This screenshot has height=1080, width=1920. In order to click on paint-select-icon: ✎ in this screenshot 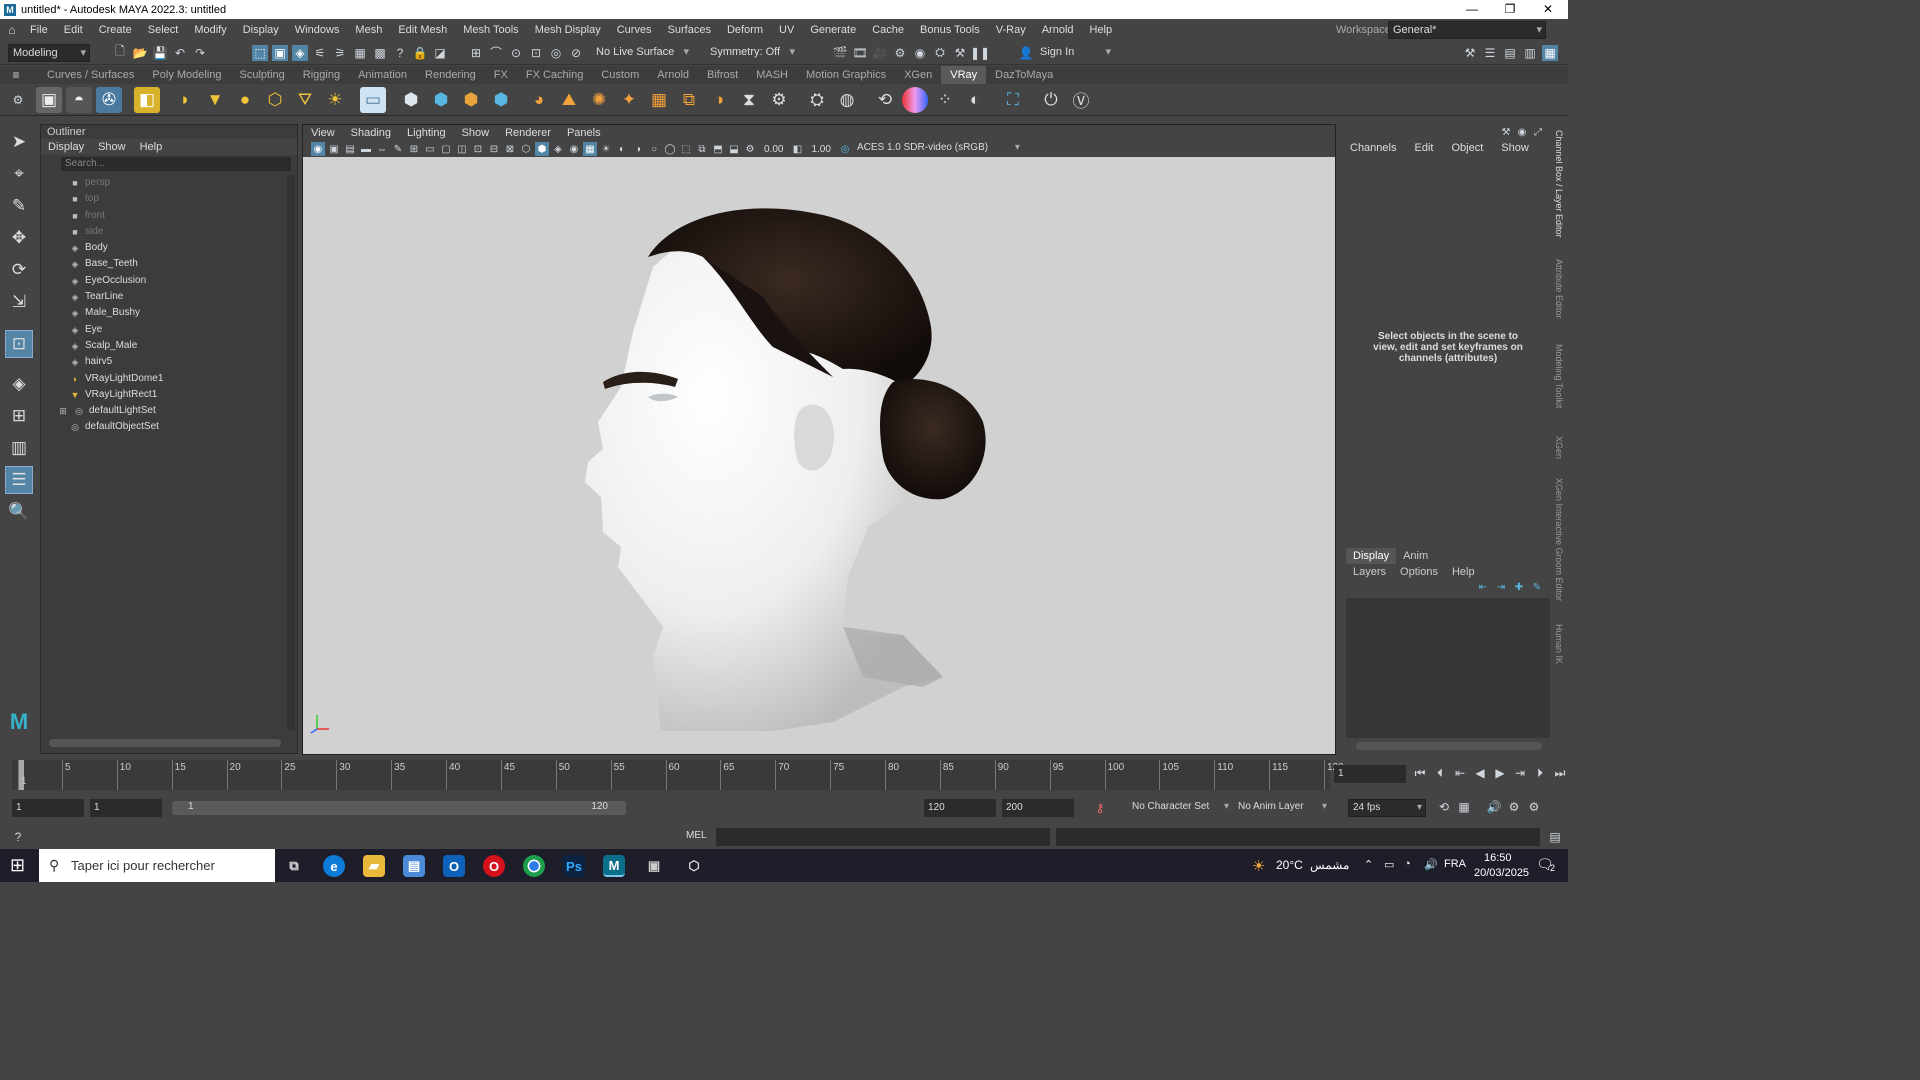, I will do `click(19, 206)`.